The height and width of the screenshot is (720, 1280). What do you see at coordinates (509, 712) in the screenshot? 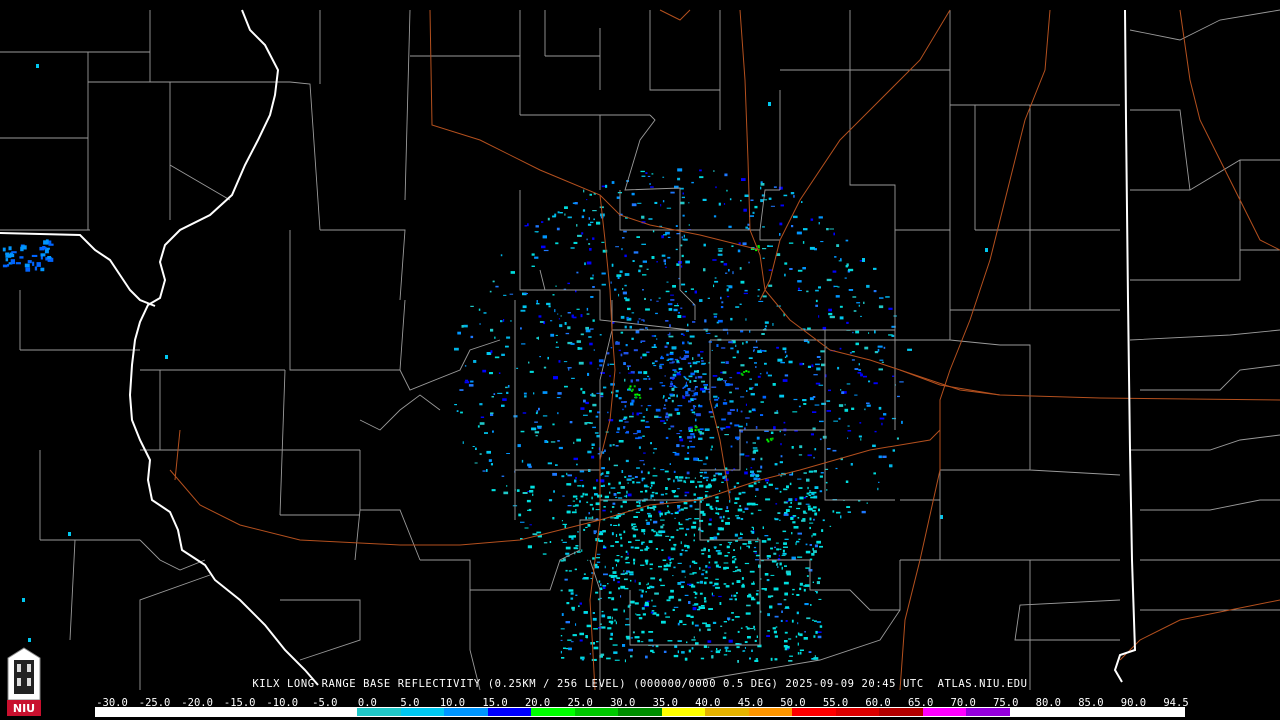
I see `colorbar-swatch` at bounding box center [509, 712].